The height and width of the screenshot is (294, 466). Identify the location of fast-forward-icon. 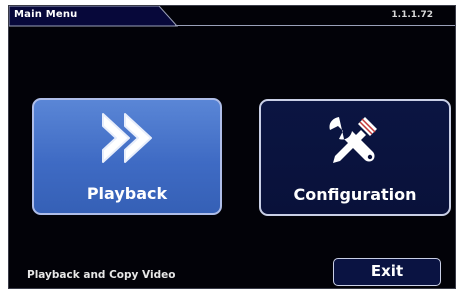
(127, 140).